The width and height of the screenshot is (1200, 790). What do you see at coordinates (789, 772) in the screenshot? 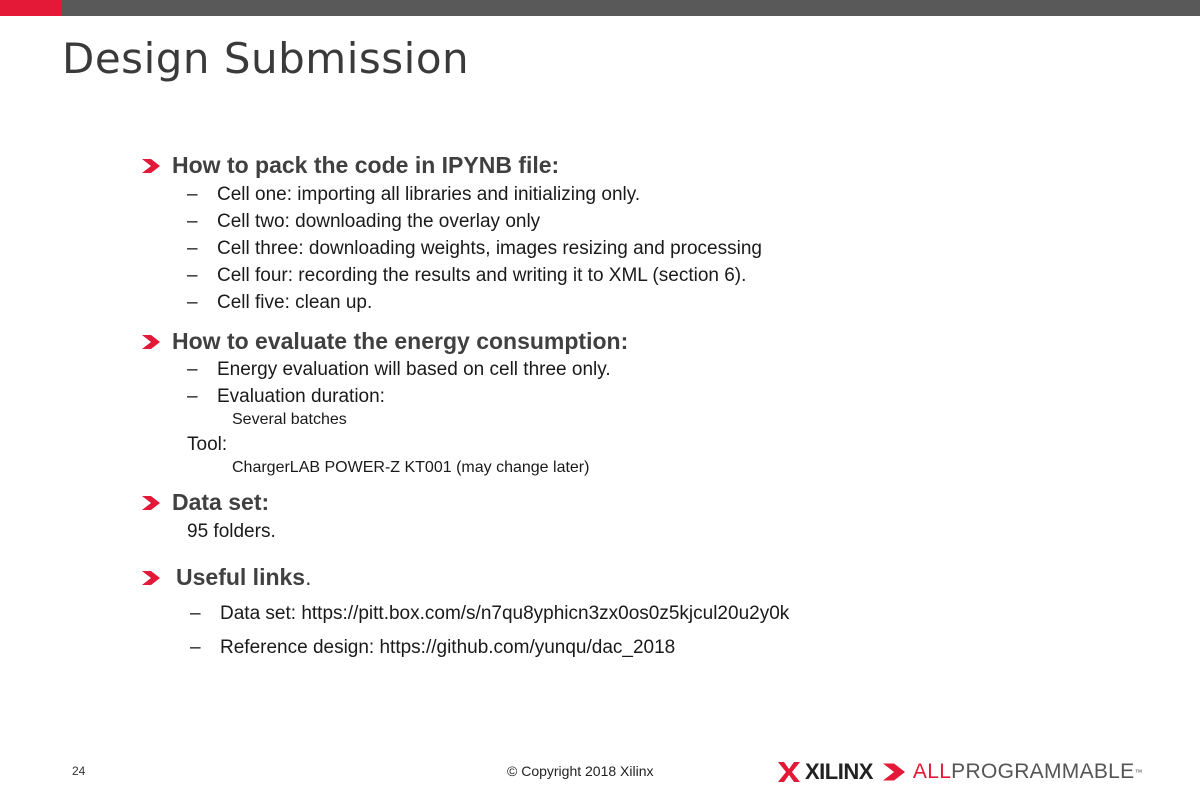
I see `xilinx-x-icon` at bounding box center [789, 772].